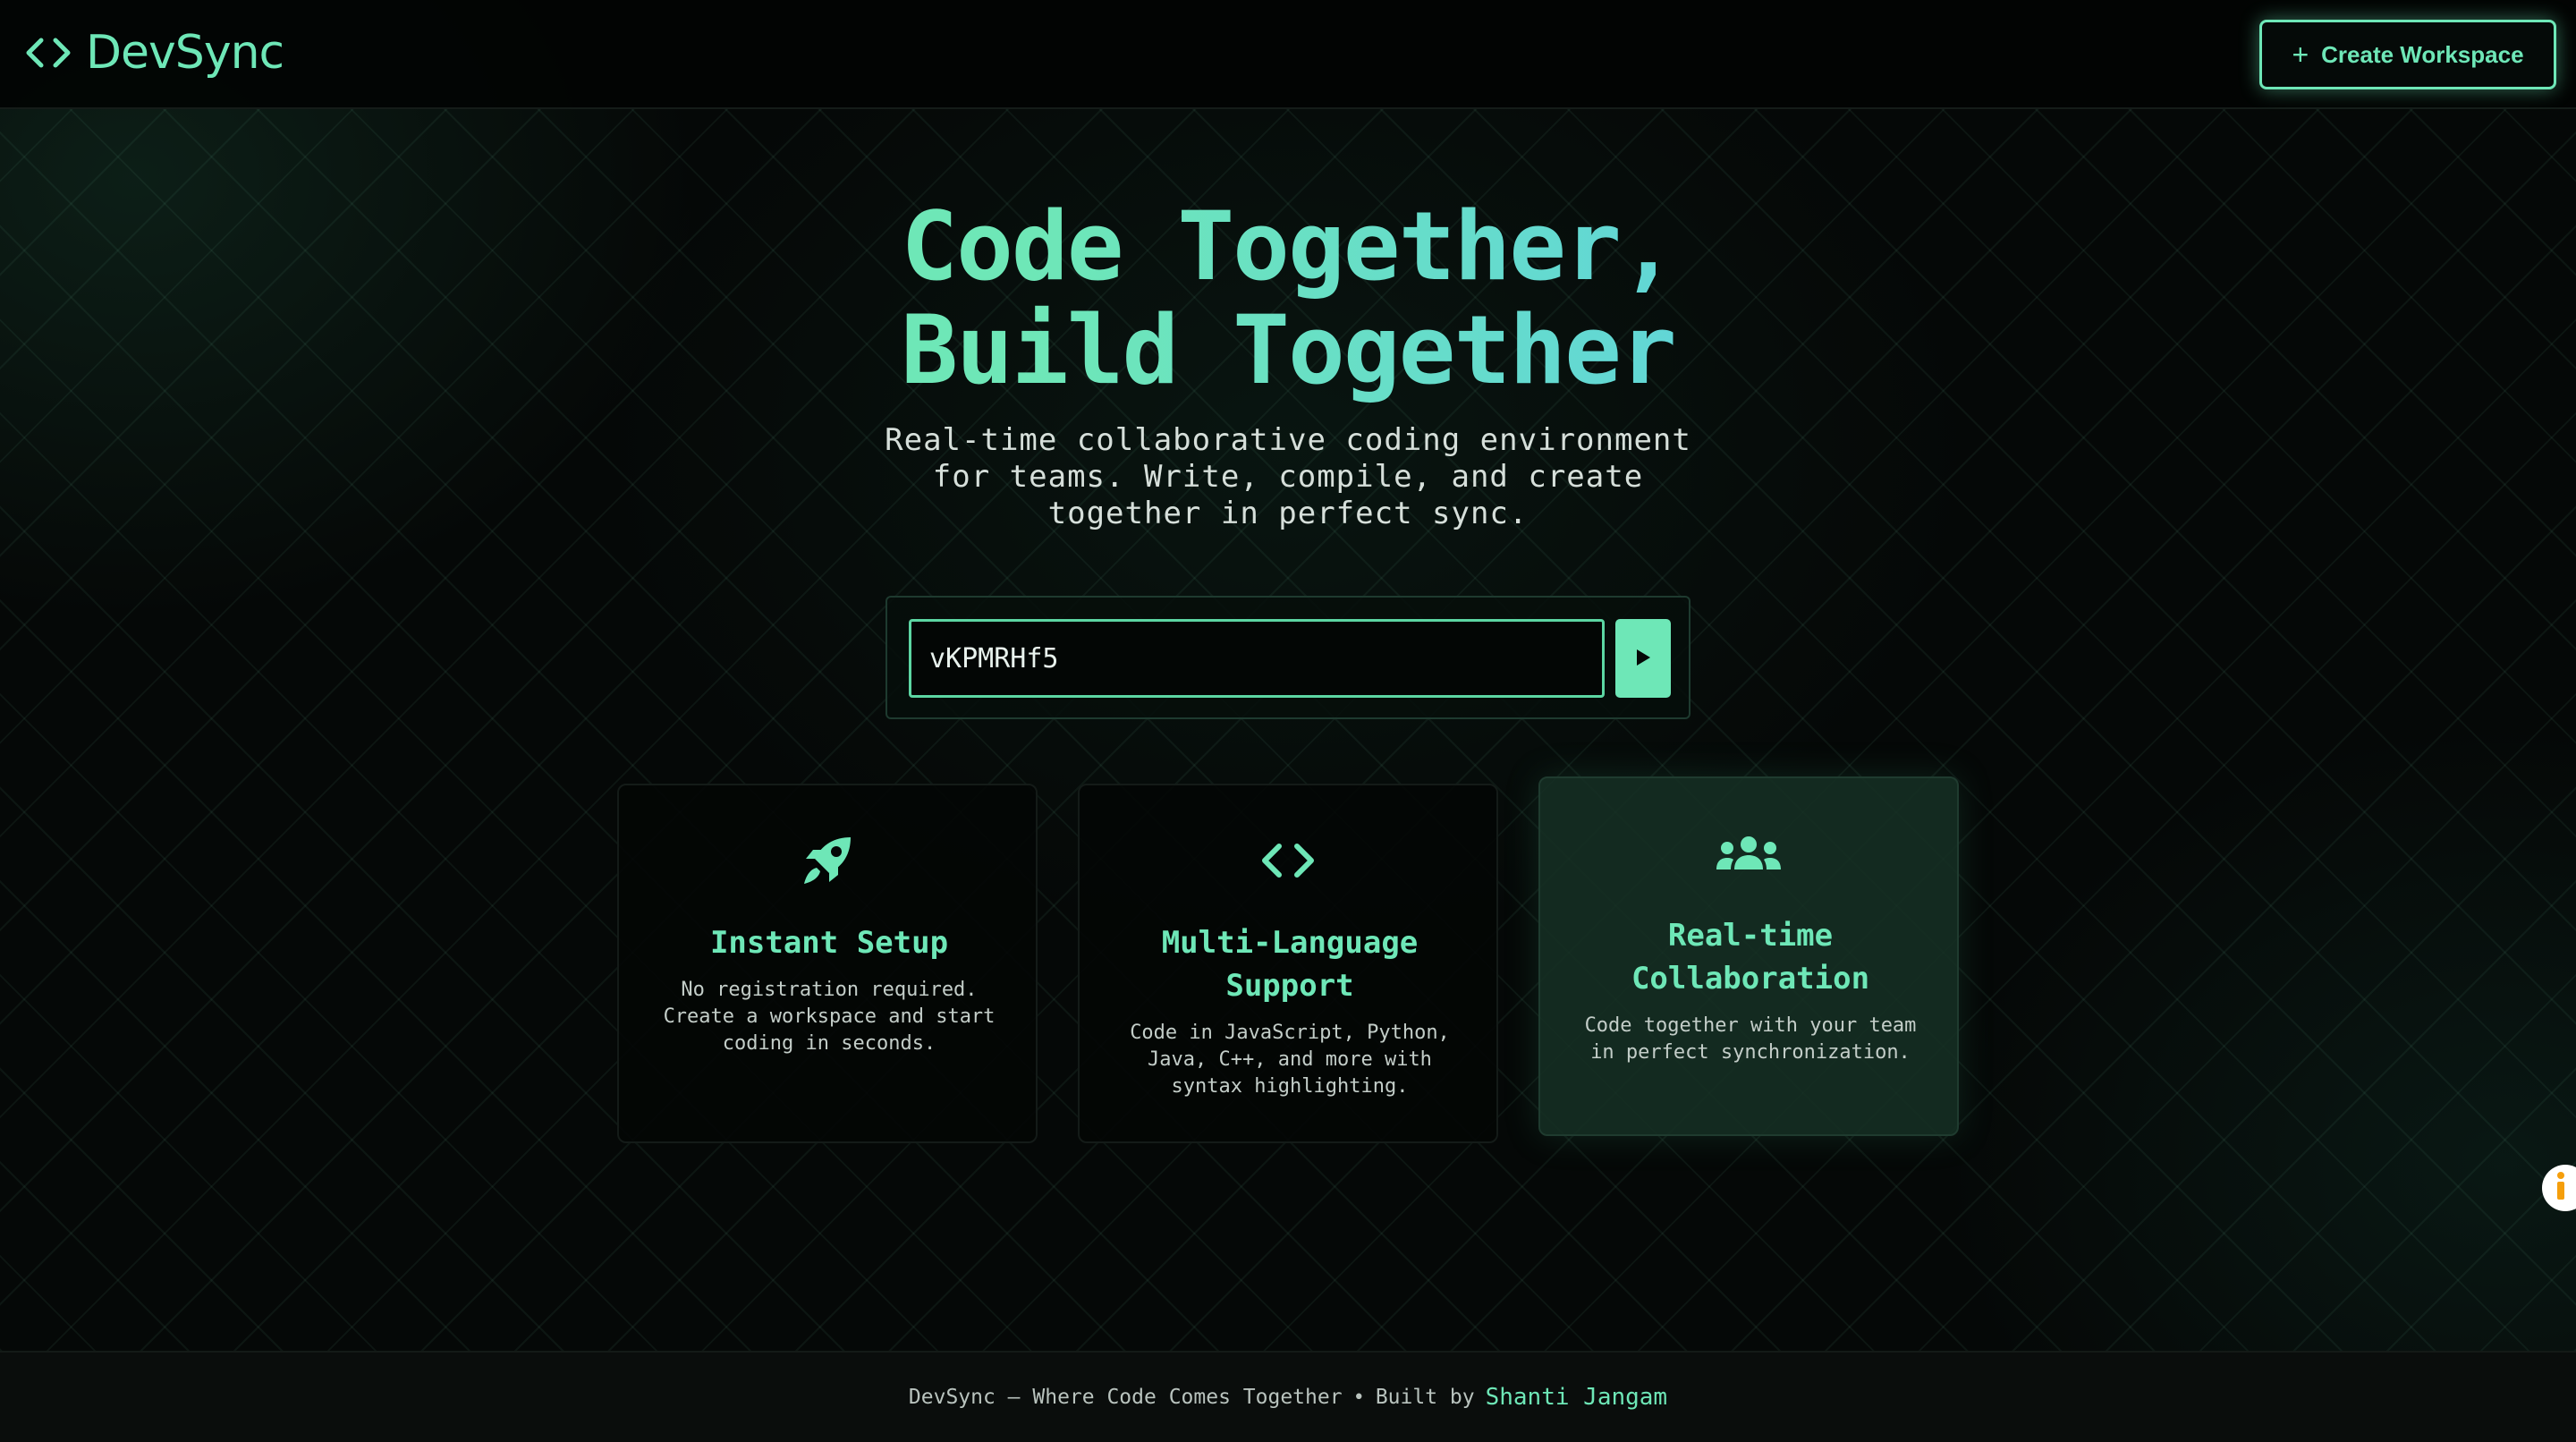  I want to click on create-workspace-button: + Create Workspace, so click(2407, 54).